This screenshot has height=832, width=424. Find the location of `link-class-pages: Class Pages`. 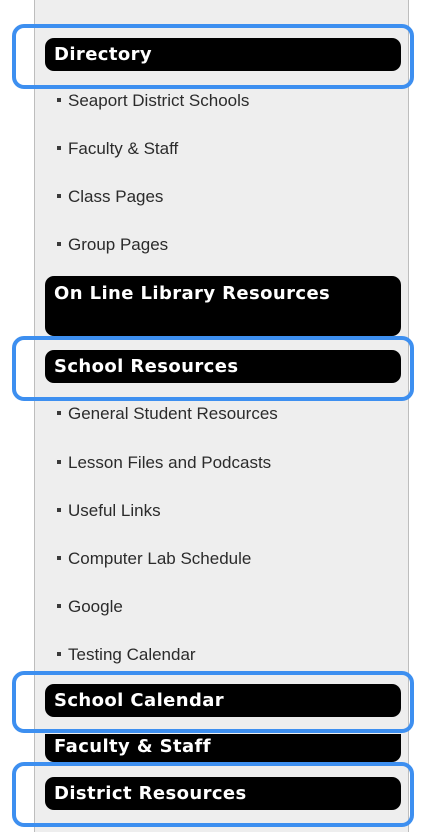

link-class-pages: Class Pages is located at coordinates (110, 197).